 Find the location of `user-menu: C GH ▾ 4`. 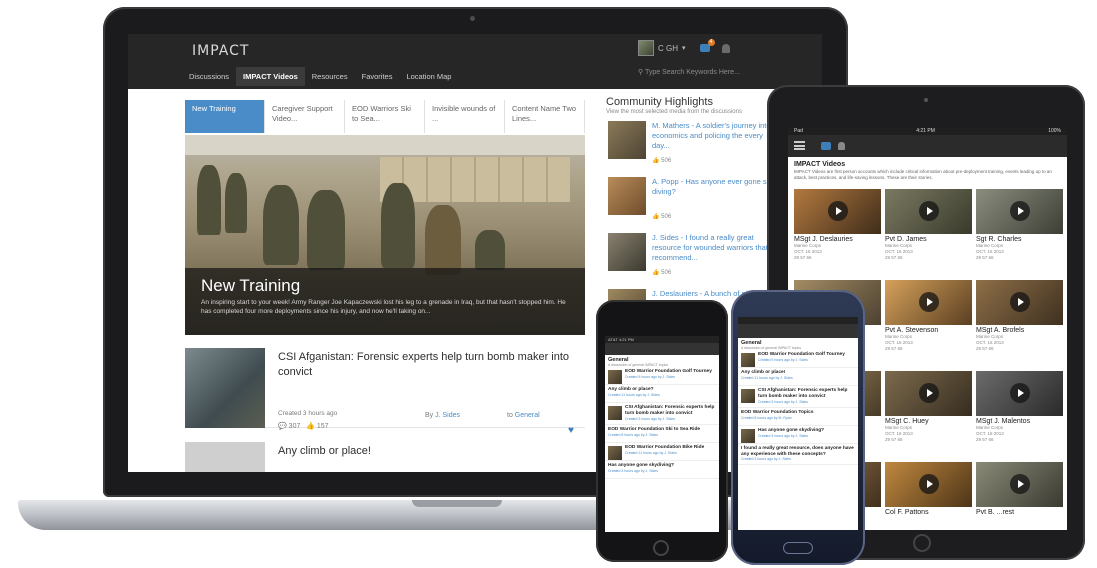

user-menu: C GH ▾ 4 is located at coordinates (684, 47).